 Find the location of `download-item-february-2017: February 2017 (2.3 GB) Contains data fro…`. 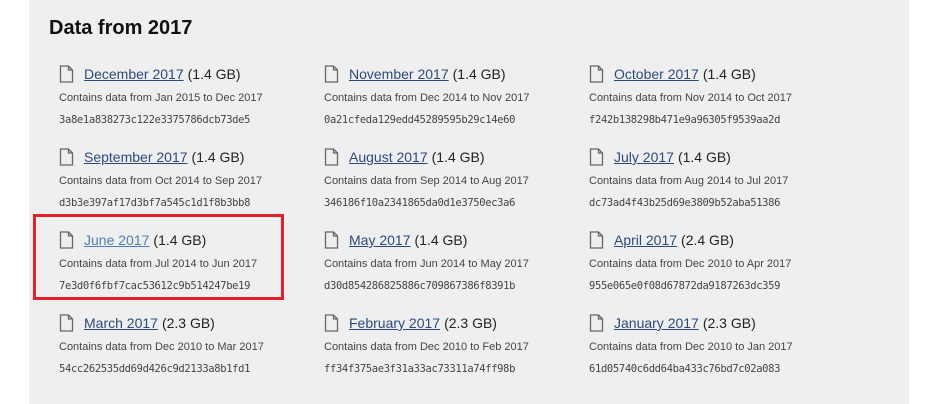

download-item-february-2017: February 2017 (2.3 GB) Contains data fro… is located at coordinates (456, 352).